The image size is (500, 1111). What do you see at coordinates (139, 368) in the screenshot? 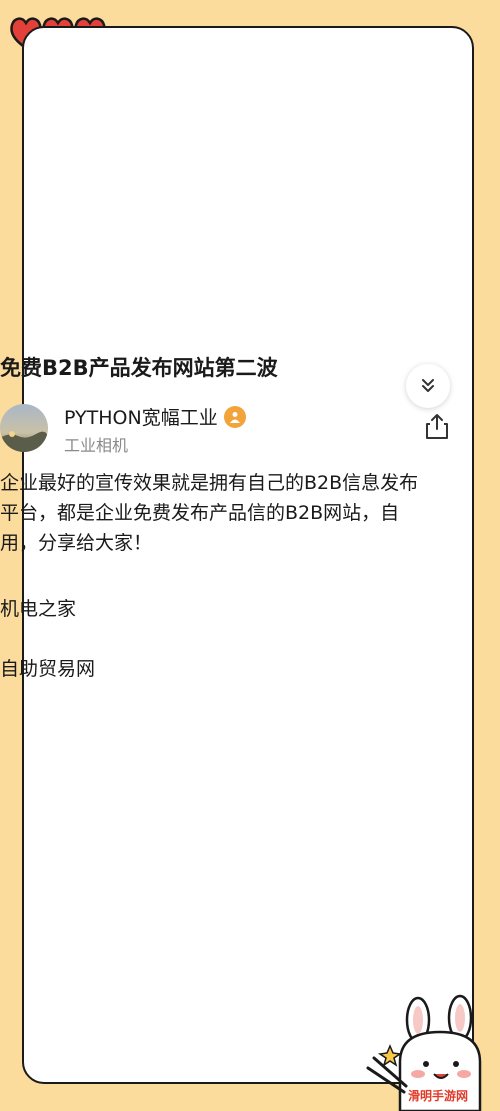
I see `post-title: 免费B2B产品发布网站第二波` at bounding box center [139, 368].